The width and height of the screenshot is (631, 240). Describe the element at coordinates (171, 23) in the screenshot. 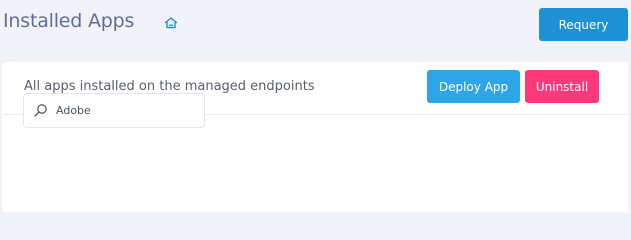

I see `home-icon` at that location.